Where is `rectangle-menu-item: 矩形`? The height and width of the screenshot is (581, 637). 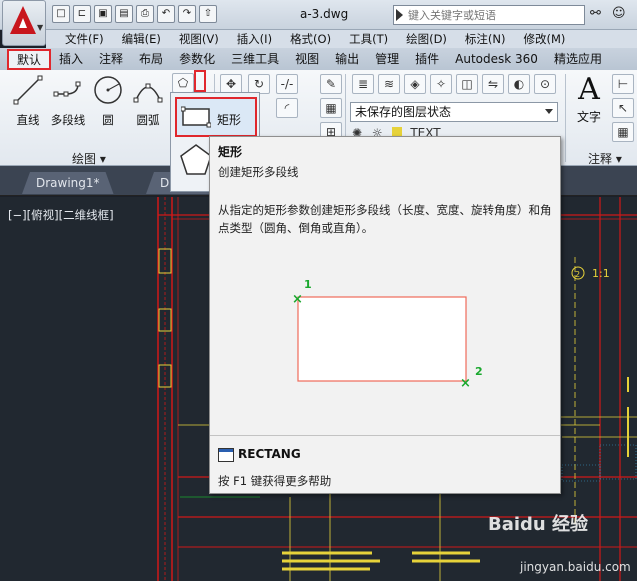
rectangle-menu-item: 矩形 is located at coordinates (216, 117).